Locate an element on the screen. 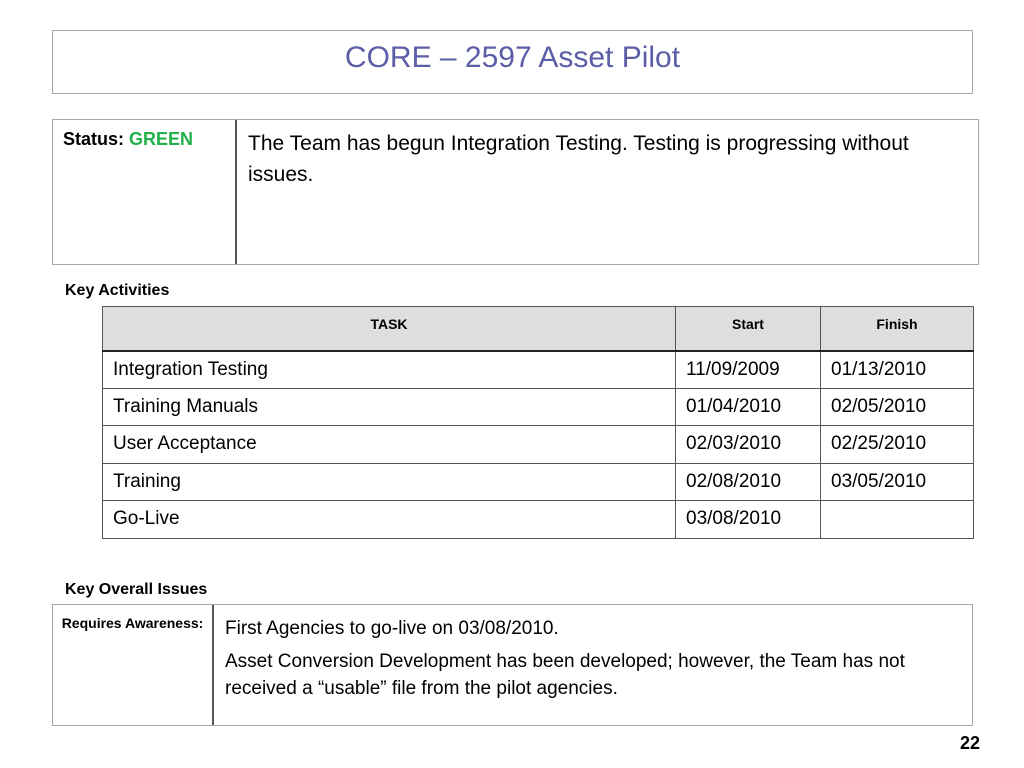 Image resolution: width=1024 pixels, height=768 pixels. task-cell: Training Manuals is located at coordinates (389, 406).